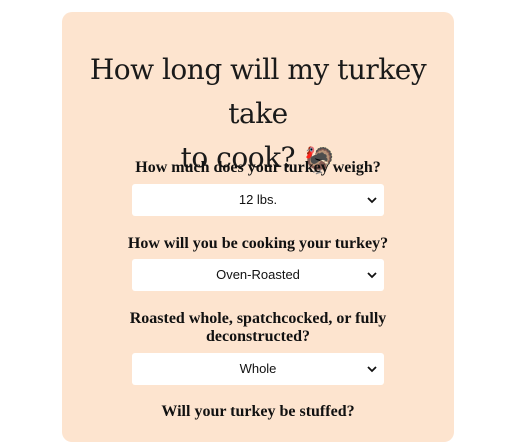  I want to click on style-select: Whole, so click(258, 369).